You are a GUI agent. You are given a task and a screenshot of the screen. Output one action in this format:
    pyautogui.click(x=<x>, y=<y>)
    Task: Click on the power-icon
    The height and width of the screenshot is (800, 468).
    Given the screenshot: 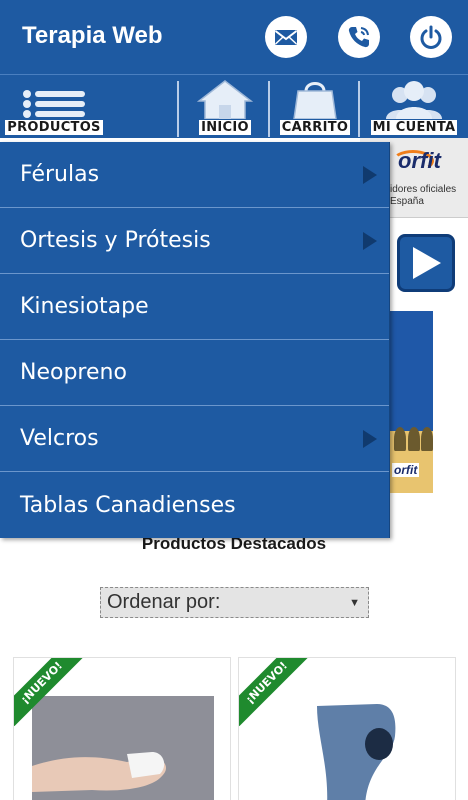 What is the action you would take?
    pyautogui.click(x=431, y=37)
    